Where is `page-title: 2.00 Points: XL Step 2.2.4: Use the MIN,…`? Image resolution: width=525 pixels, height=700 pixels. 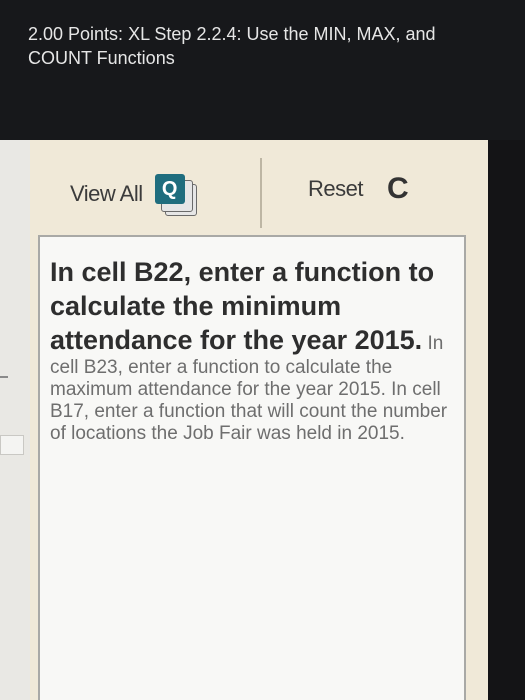 page-title: 2.00 Points: XL Step 2.2.4: Use the MIN,… is located at coordinates (232, 46).